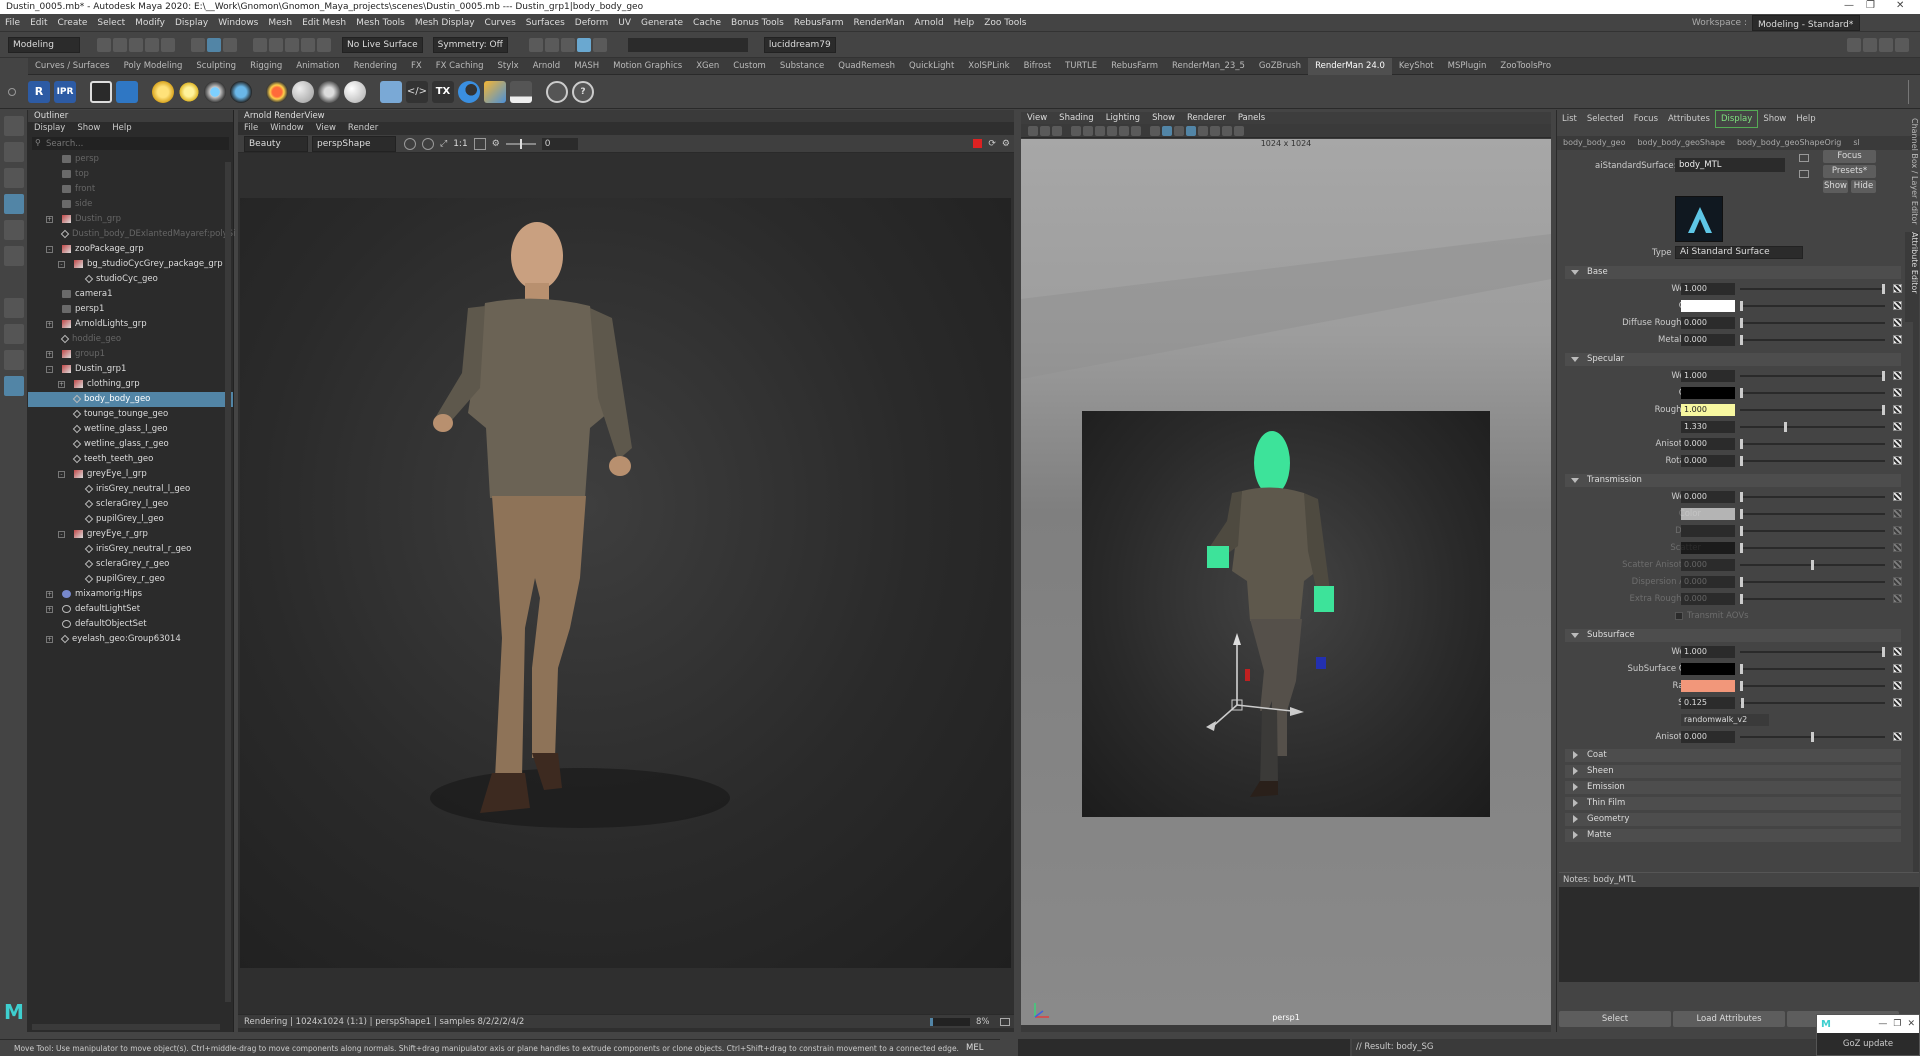 Image resolution: width=1920 pixels, height=1056 pixels. Describe the element at coordinates (1804, 174) in the screenshot. I see `output-connection-icon` at that location.